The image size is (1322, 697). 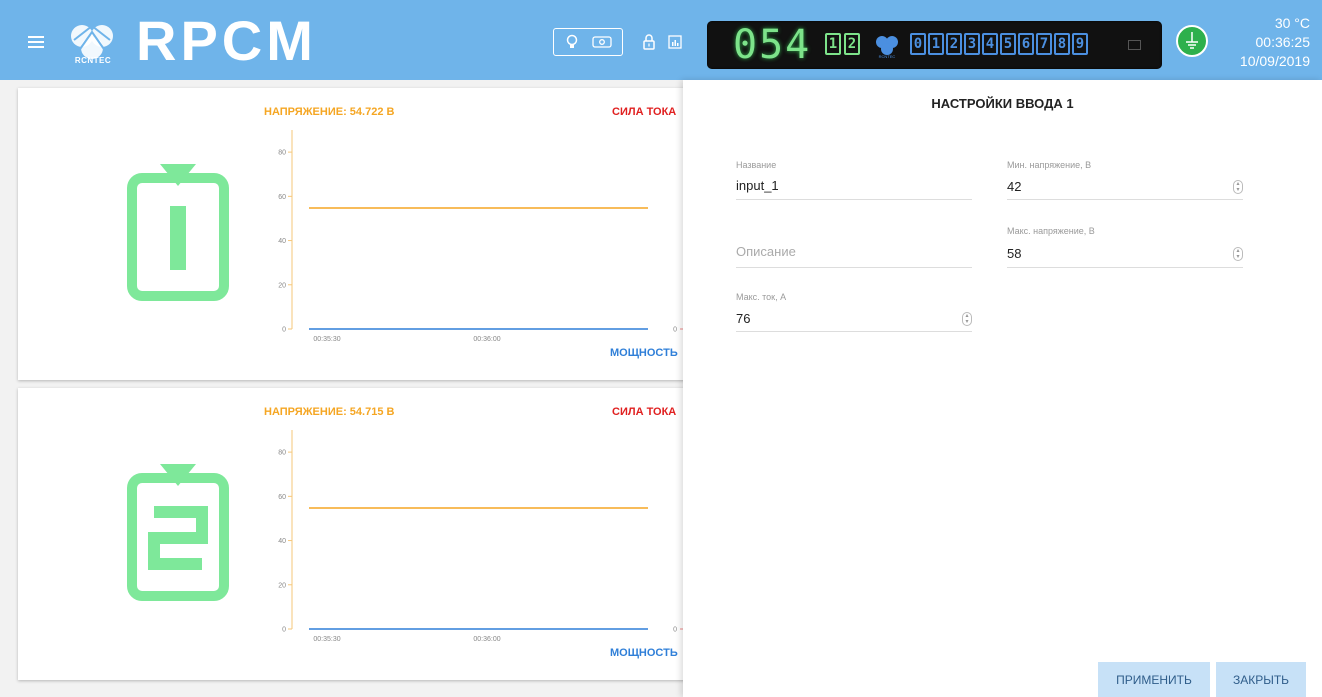 I want to click on outlet-indicator: 6, so click(x=1026, y=44).